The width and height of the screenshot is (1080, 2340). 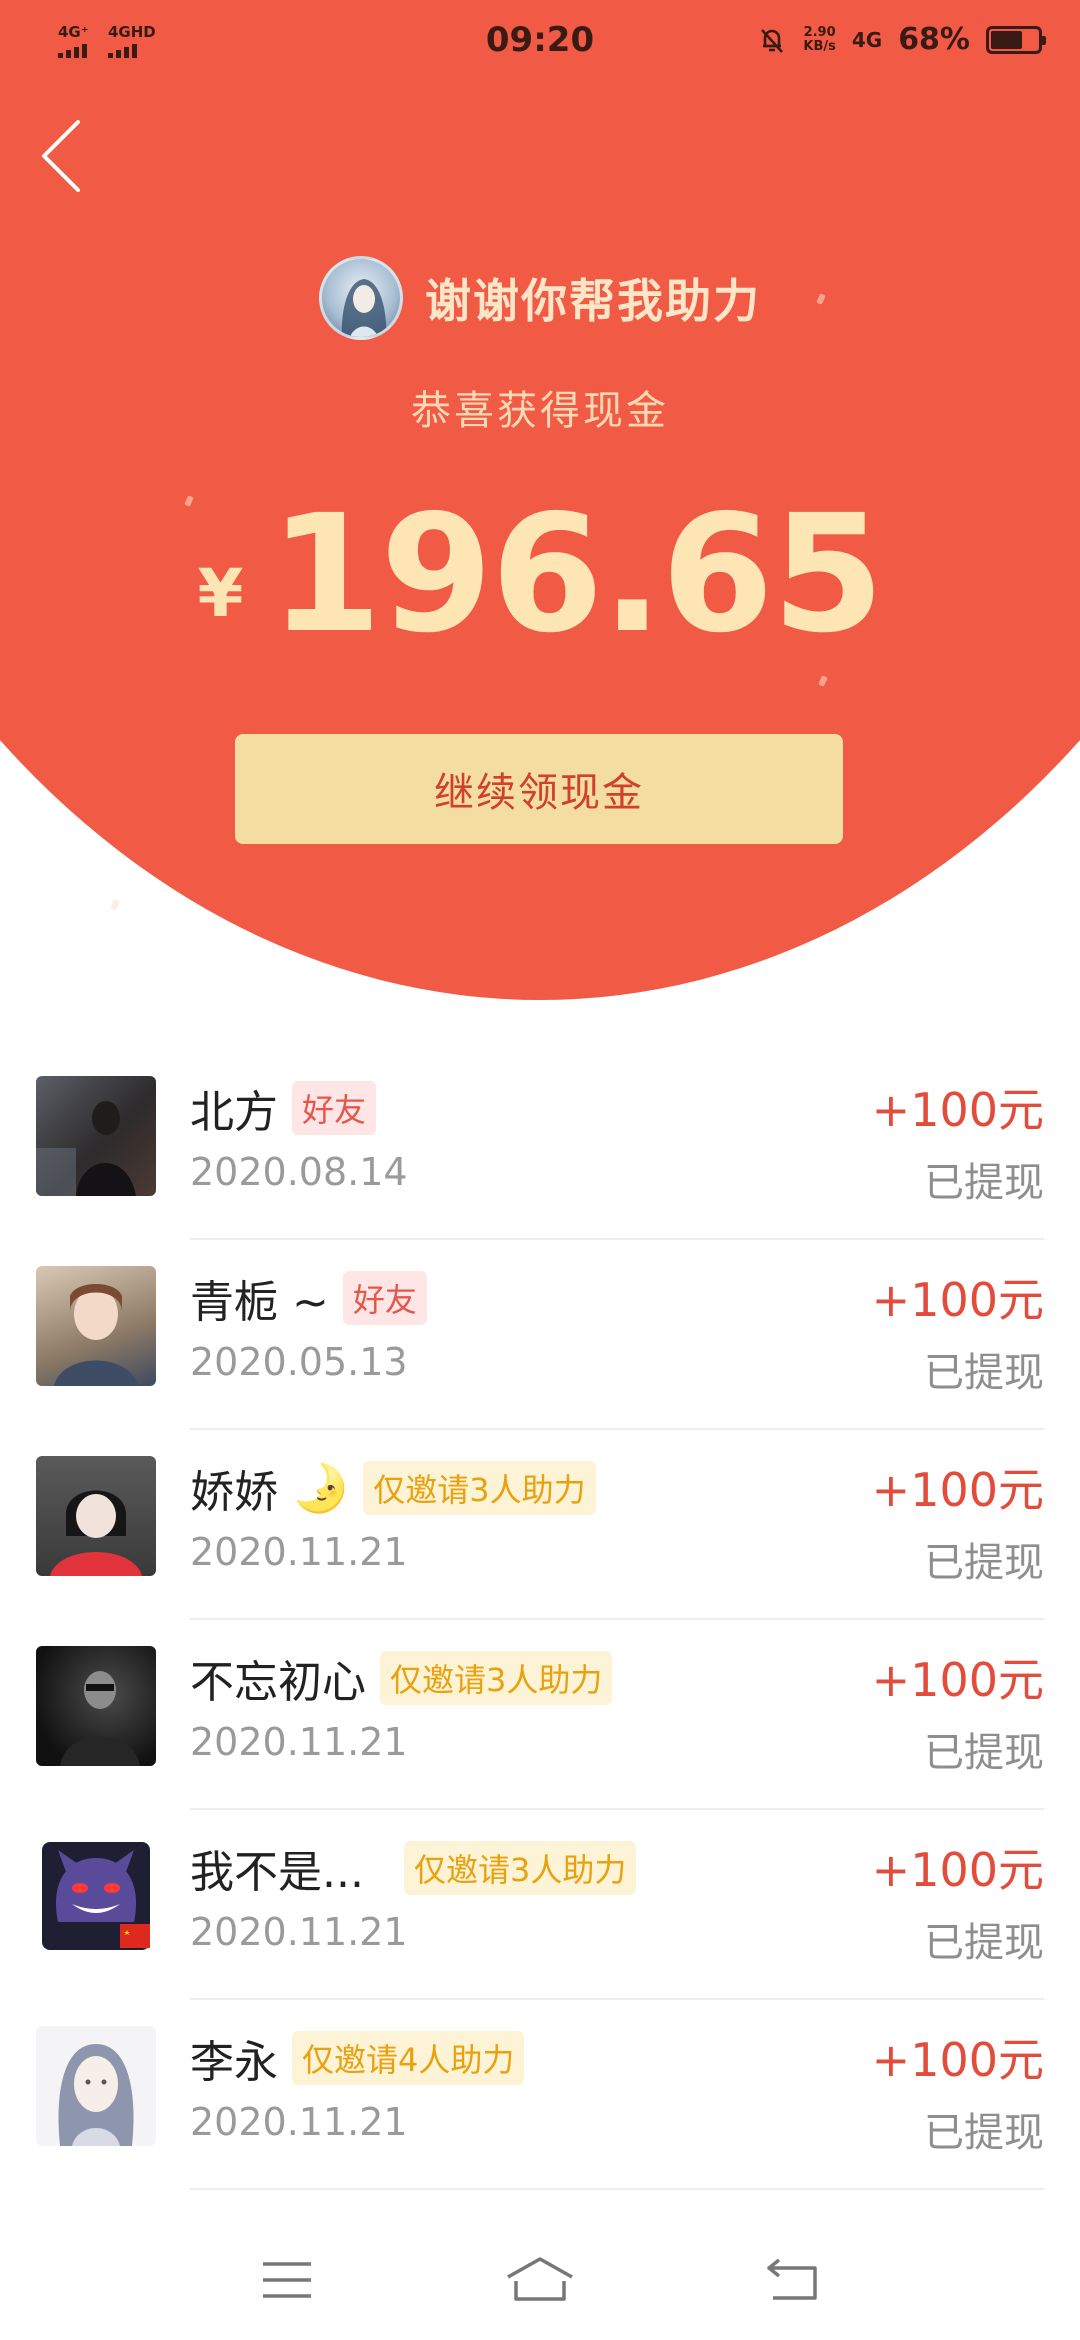 What do you see at coordinates (364, 308) in the screenshot?
I see `portrait-icon` at bounding box center [364, 308].